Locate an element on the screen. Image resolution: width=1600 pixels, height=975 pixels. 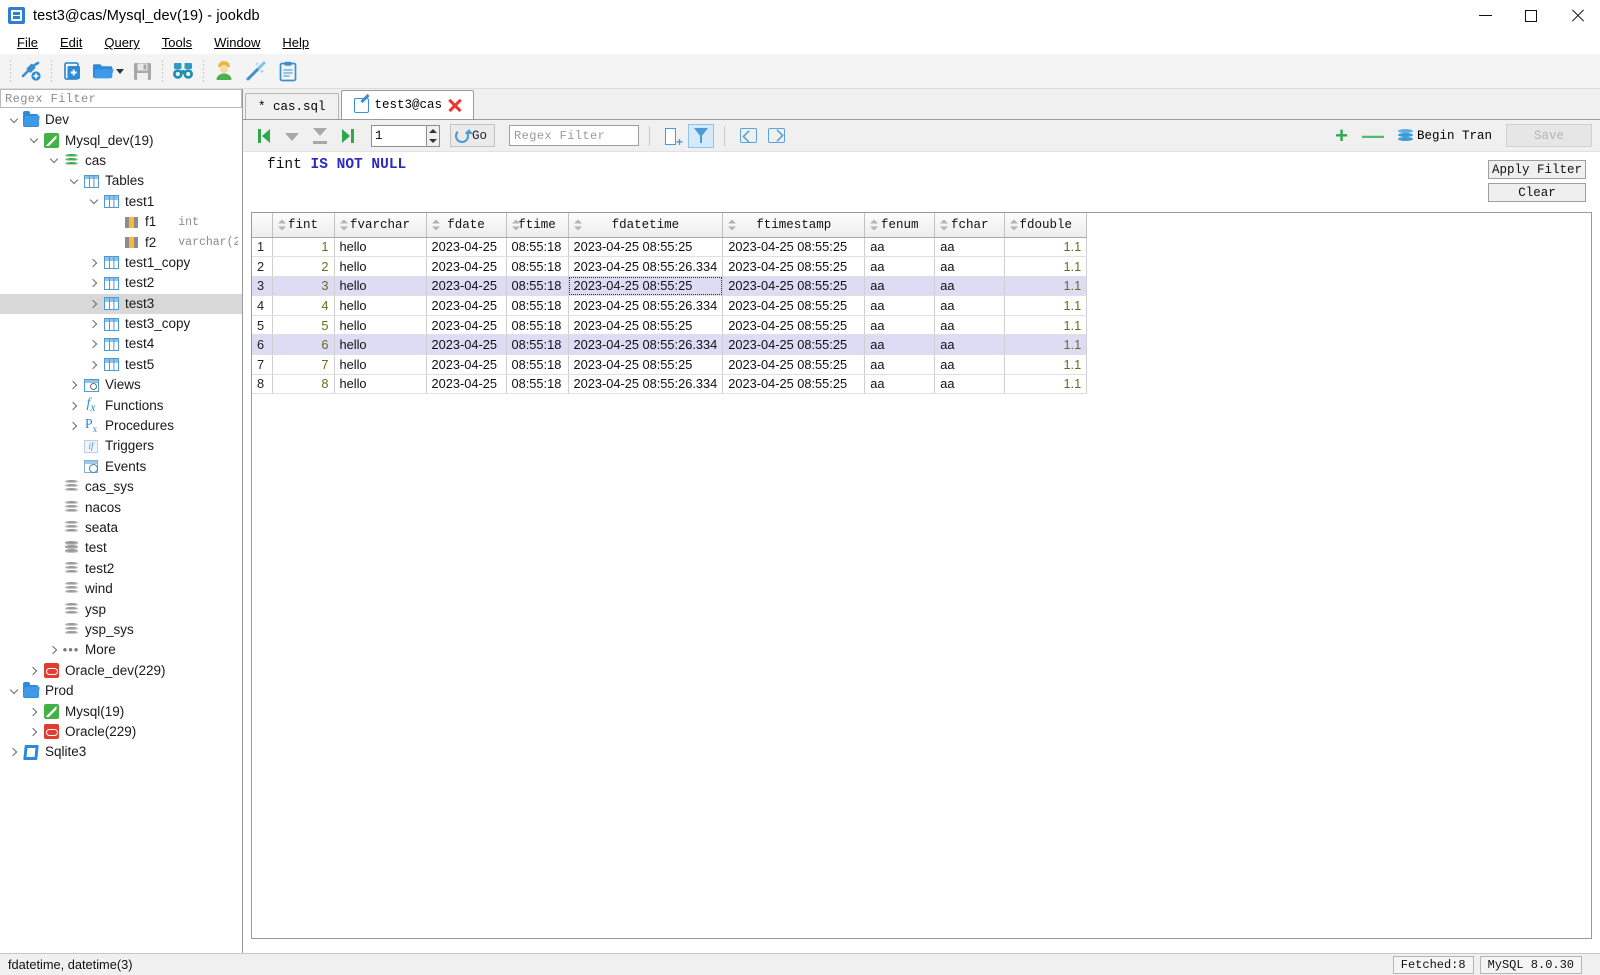
begin-tran-button: Begin Tran is located at coordinates (1444, 135).